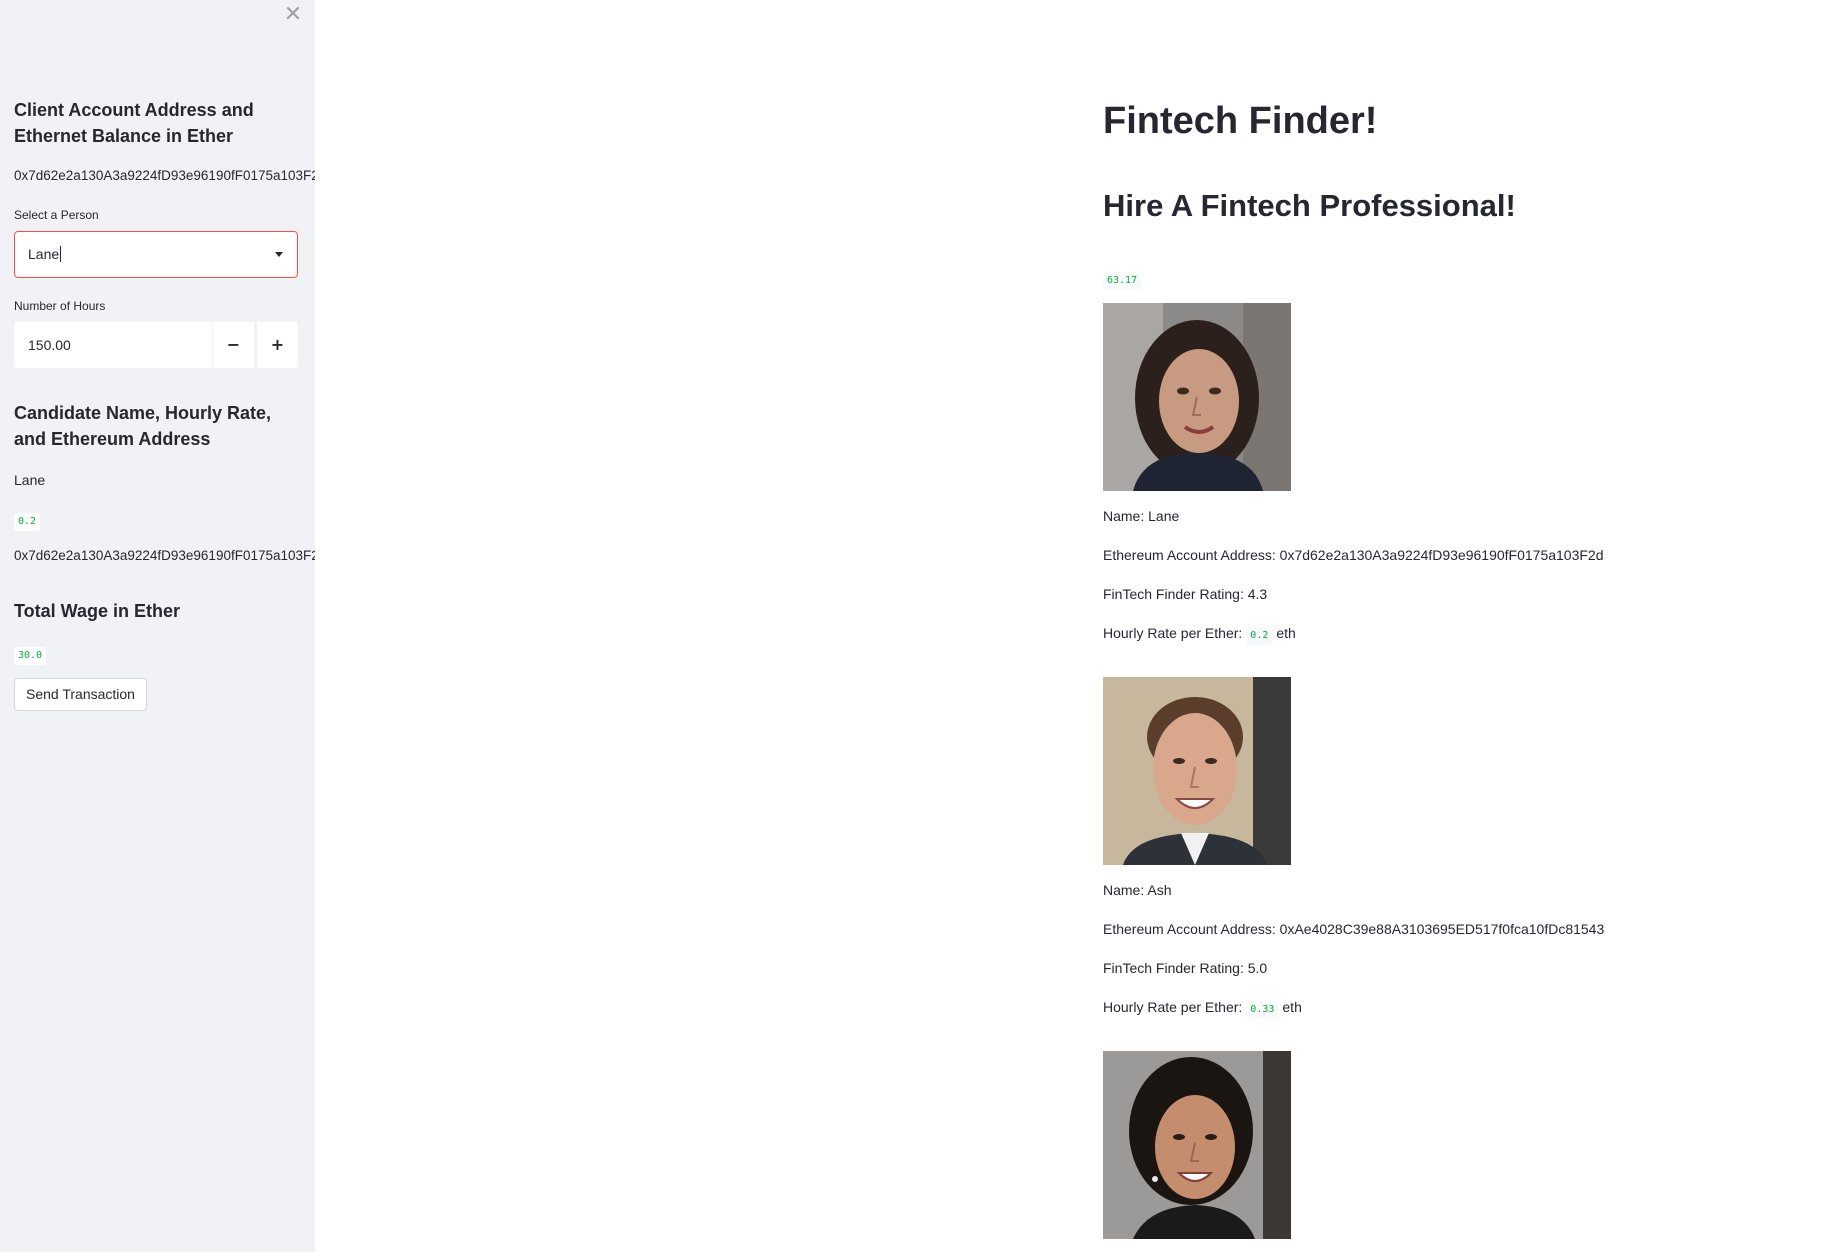  I want to click on wage-value: 30.0, so click(30, 656).